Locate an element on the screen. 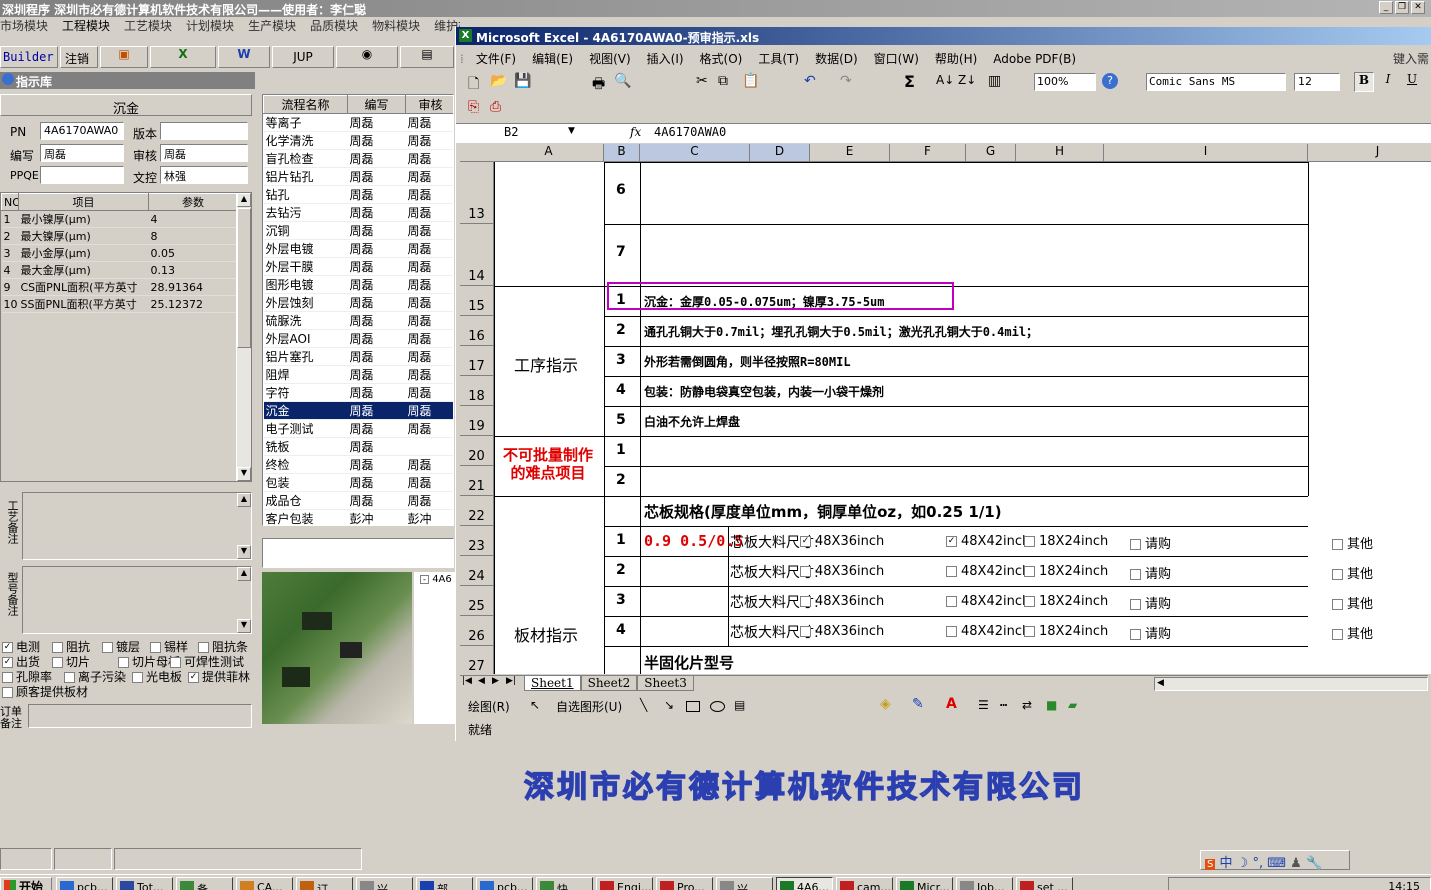  fx-icon: fx is located at coordinates (635, 132).